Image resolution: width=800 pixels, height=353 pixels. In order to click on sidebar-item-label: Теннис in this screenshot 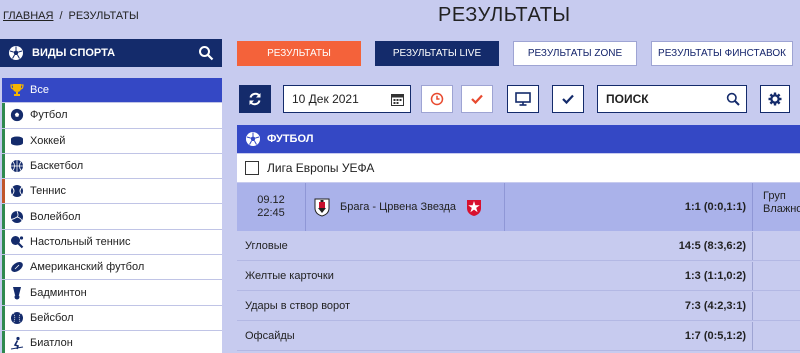, I will do `click(48, 191)`.